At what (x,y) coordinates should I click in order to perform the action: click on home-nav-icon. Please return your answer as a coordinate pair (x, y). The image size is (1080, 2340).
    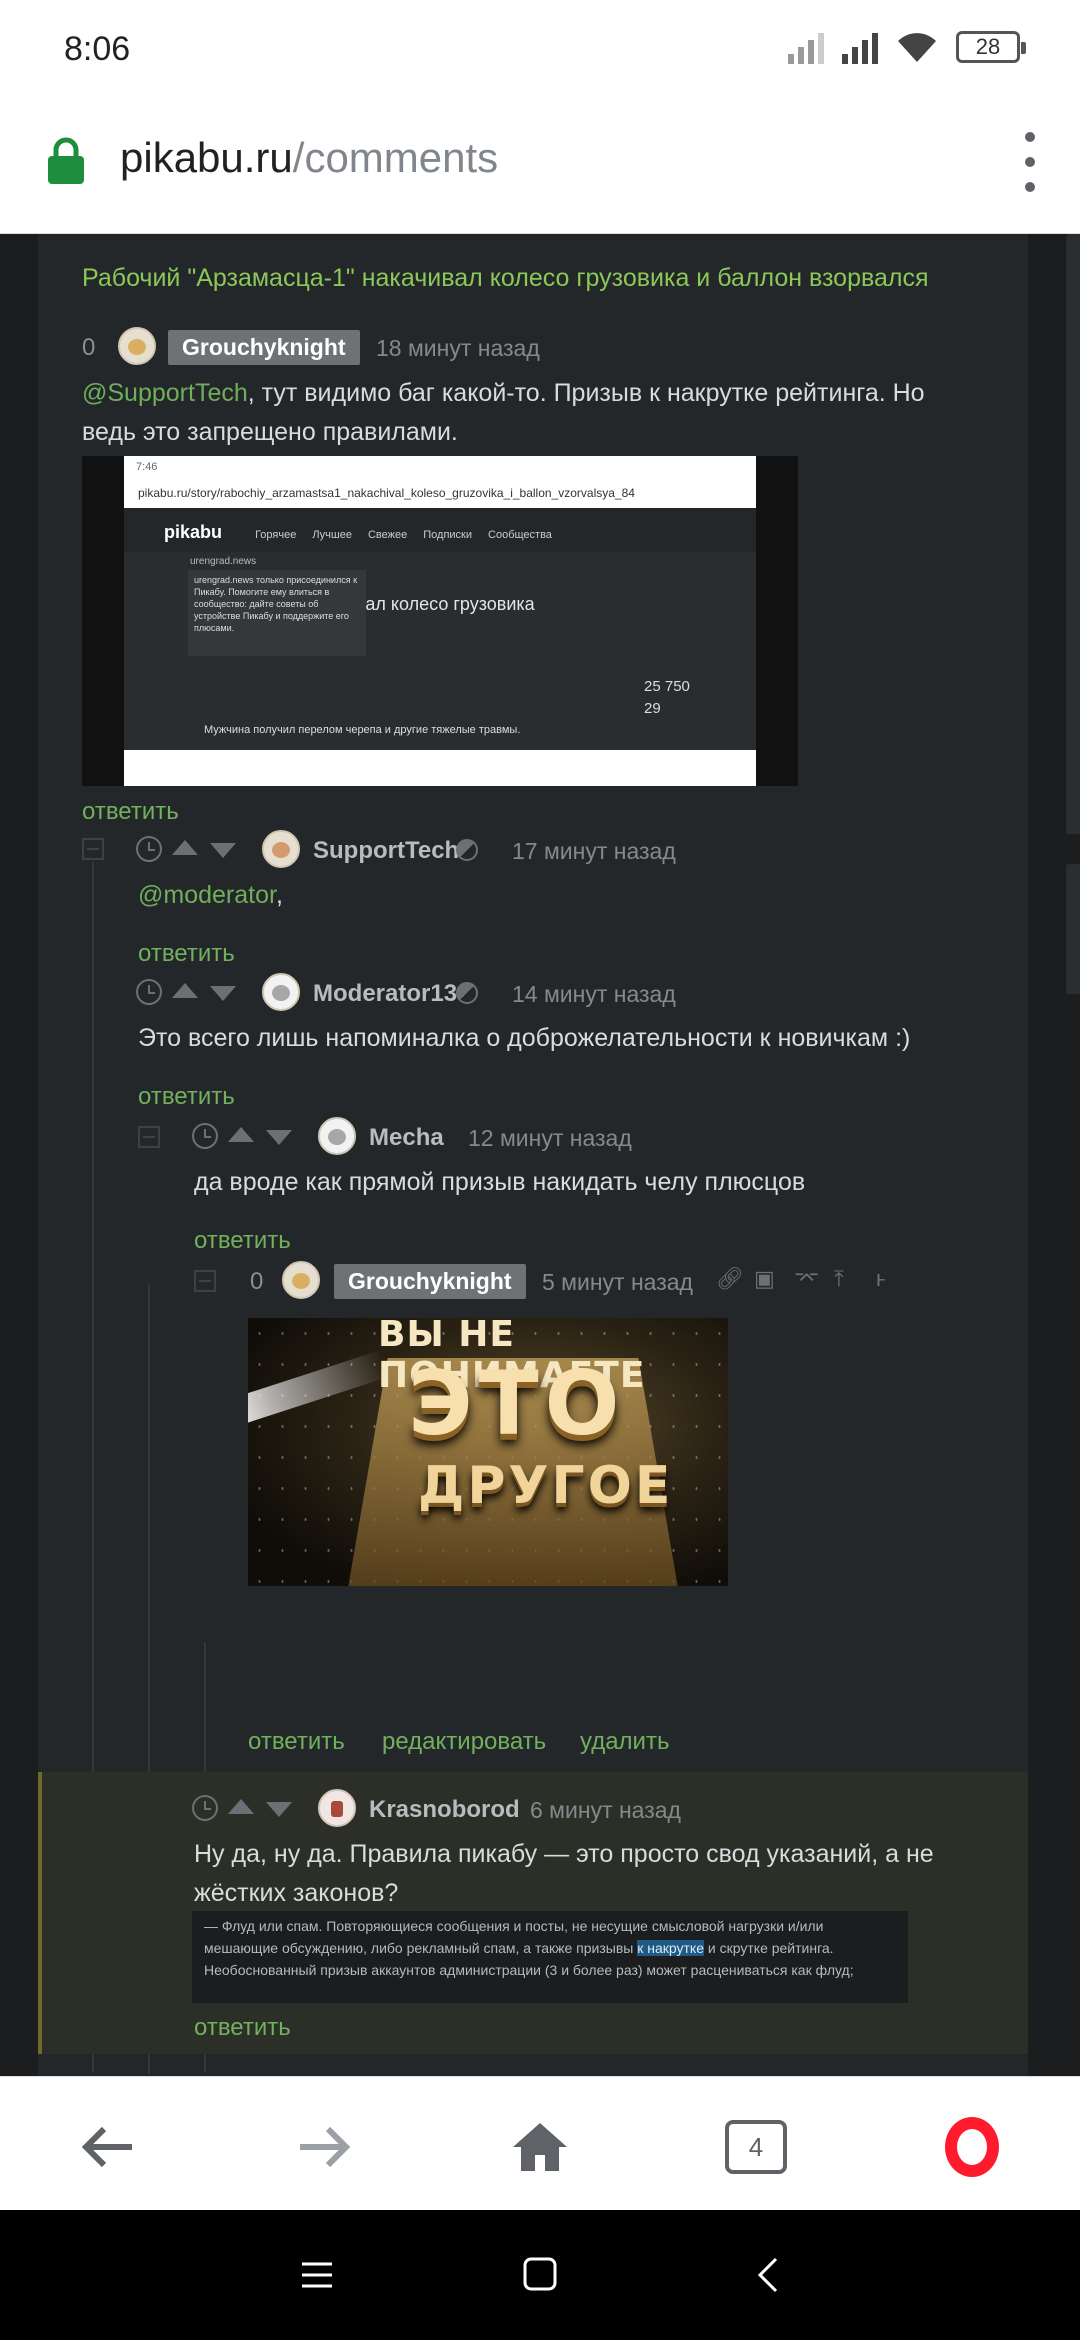
    Looking at the image, I should click on (540, 2274).